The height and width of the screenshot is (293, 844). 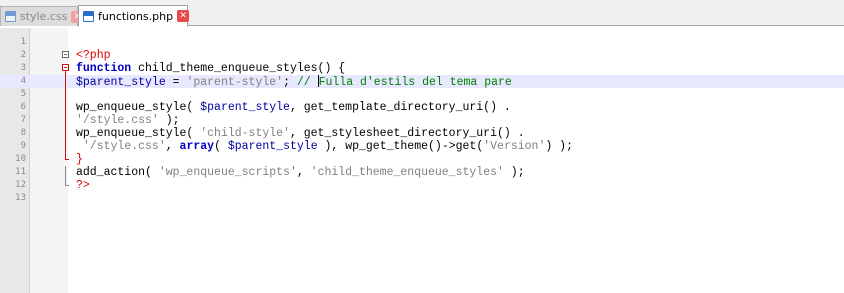 What do you see at coordinates (400, 107) in the screenshot?
I see `code-token: , get_template_directory_uri() .` at bounding box center [400, 107].